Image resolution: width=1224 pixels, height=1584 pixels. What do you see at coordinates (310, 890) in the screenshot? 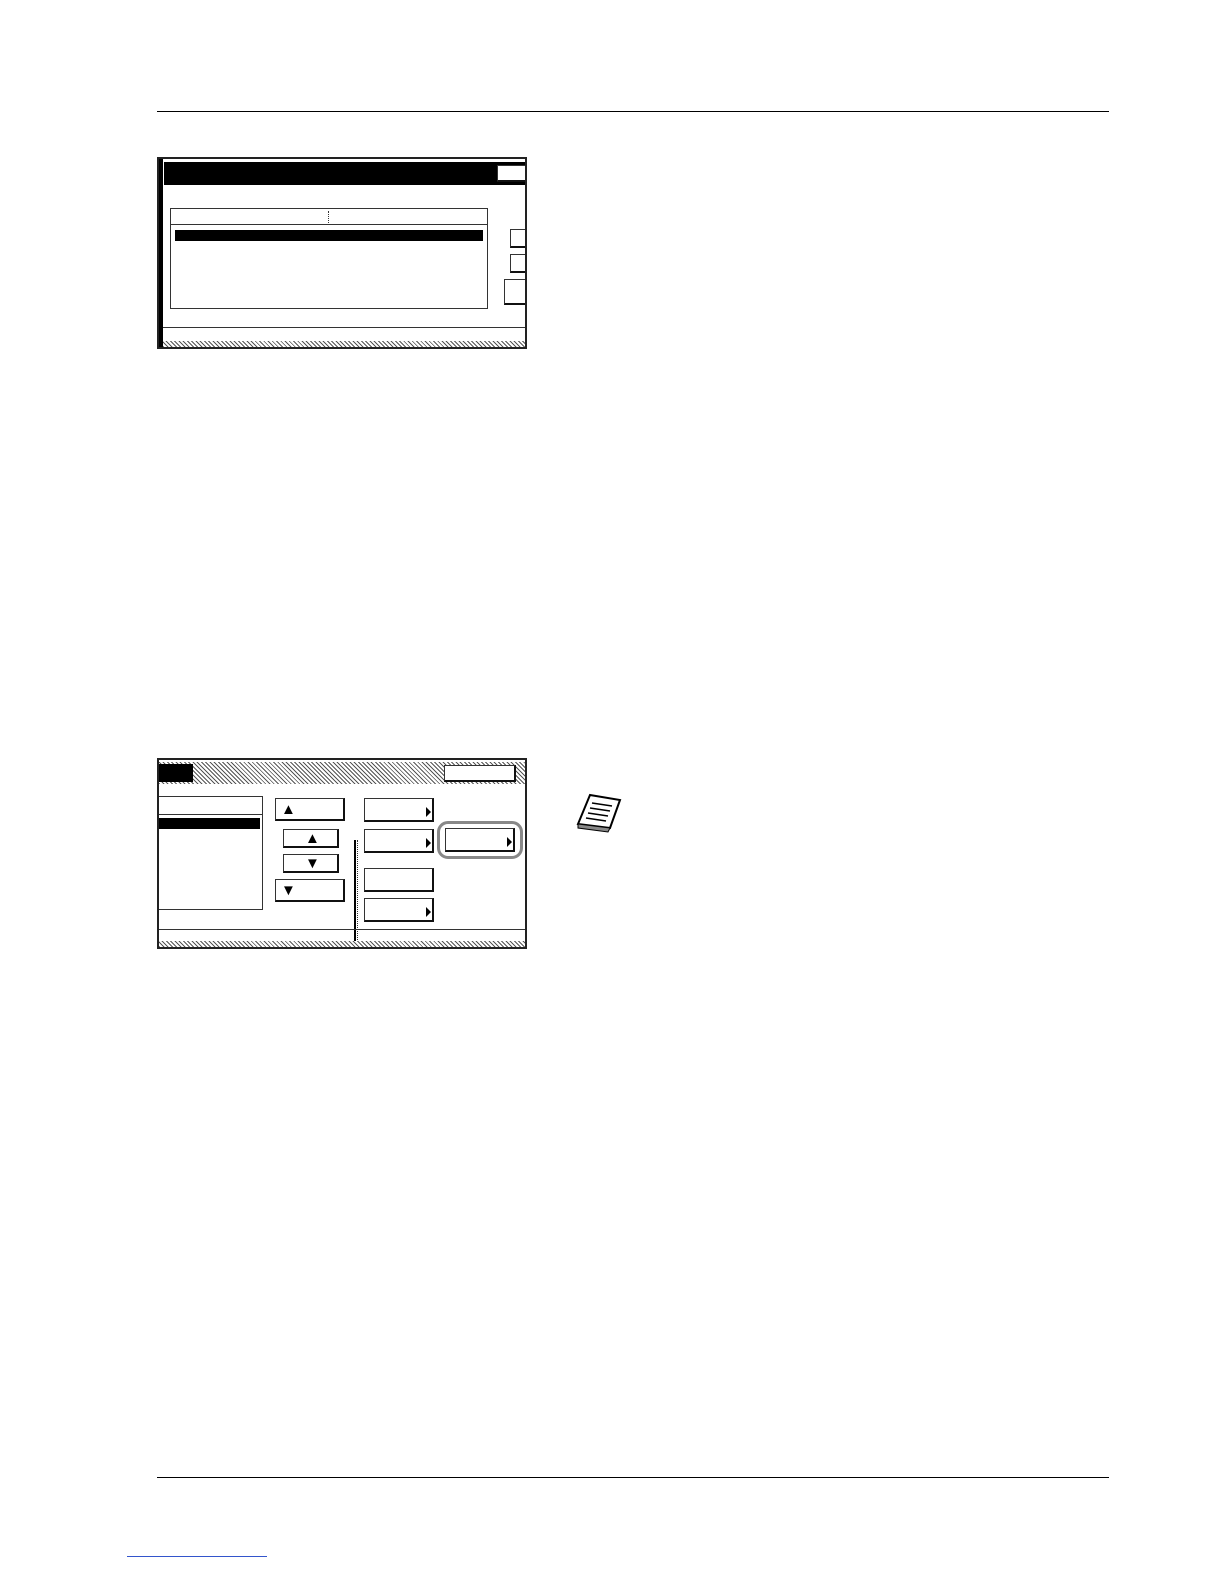
I see `scroll-bottom-button: ▼` at bounding box center [310, 890].